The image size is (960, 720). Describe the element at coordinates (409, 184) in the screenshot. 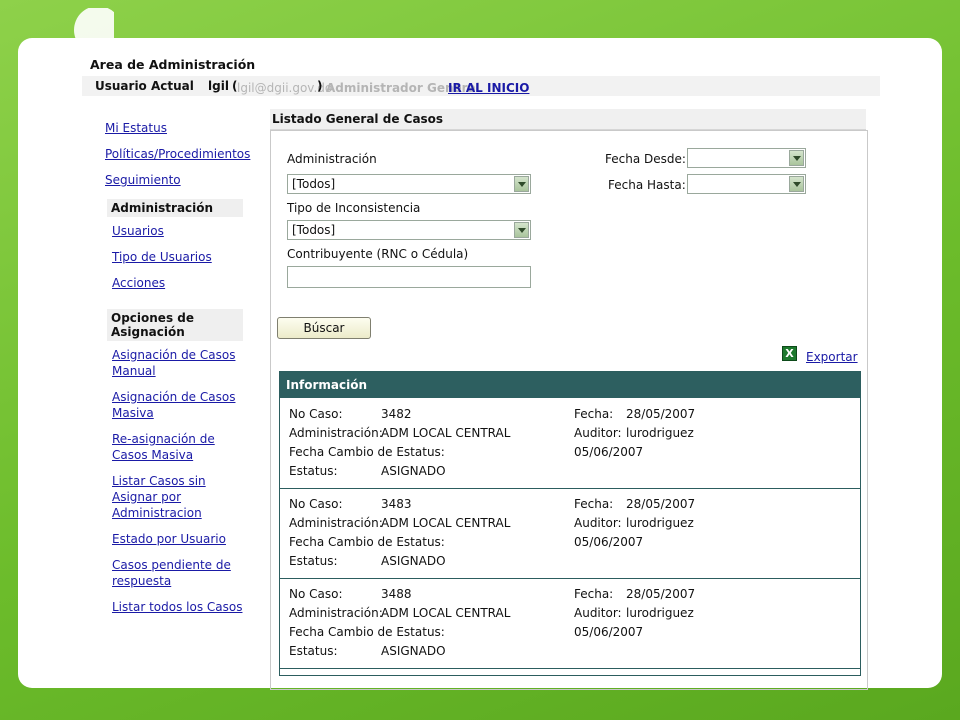

I see `administracion-select: [Todos]` at that location.